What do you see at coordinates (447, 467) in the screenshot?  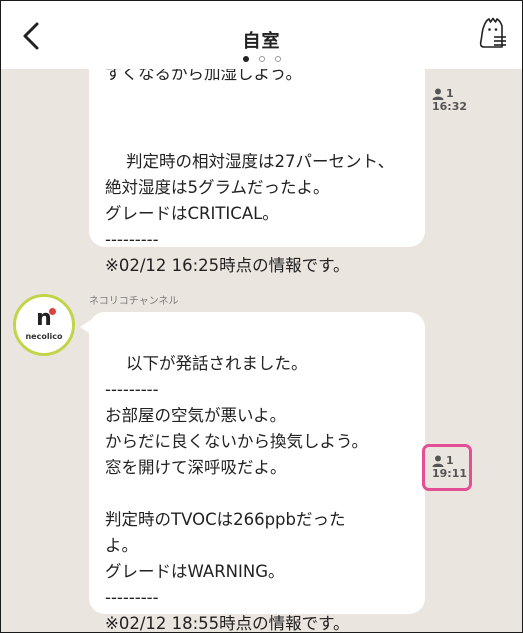 I see `highlight-box` at bounding box center [447, 467].